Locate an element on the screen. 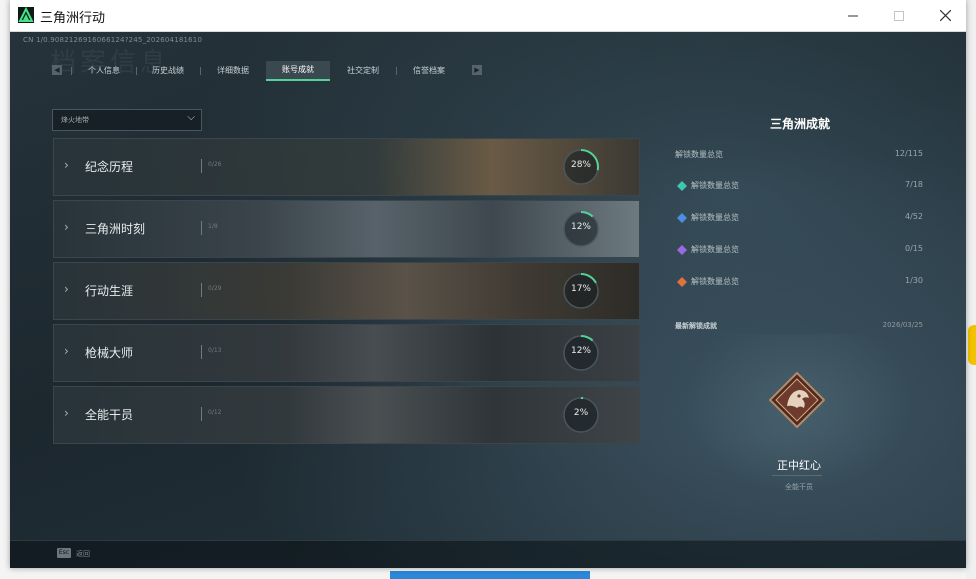  category-name: 全能干员 is located at coordinates (109, 415).